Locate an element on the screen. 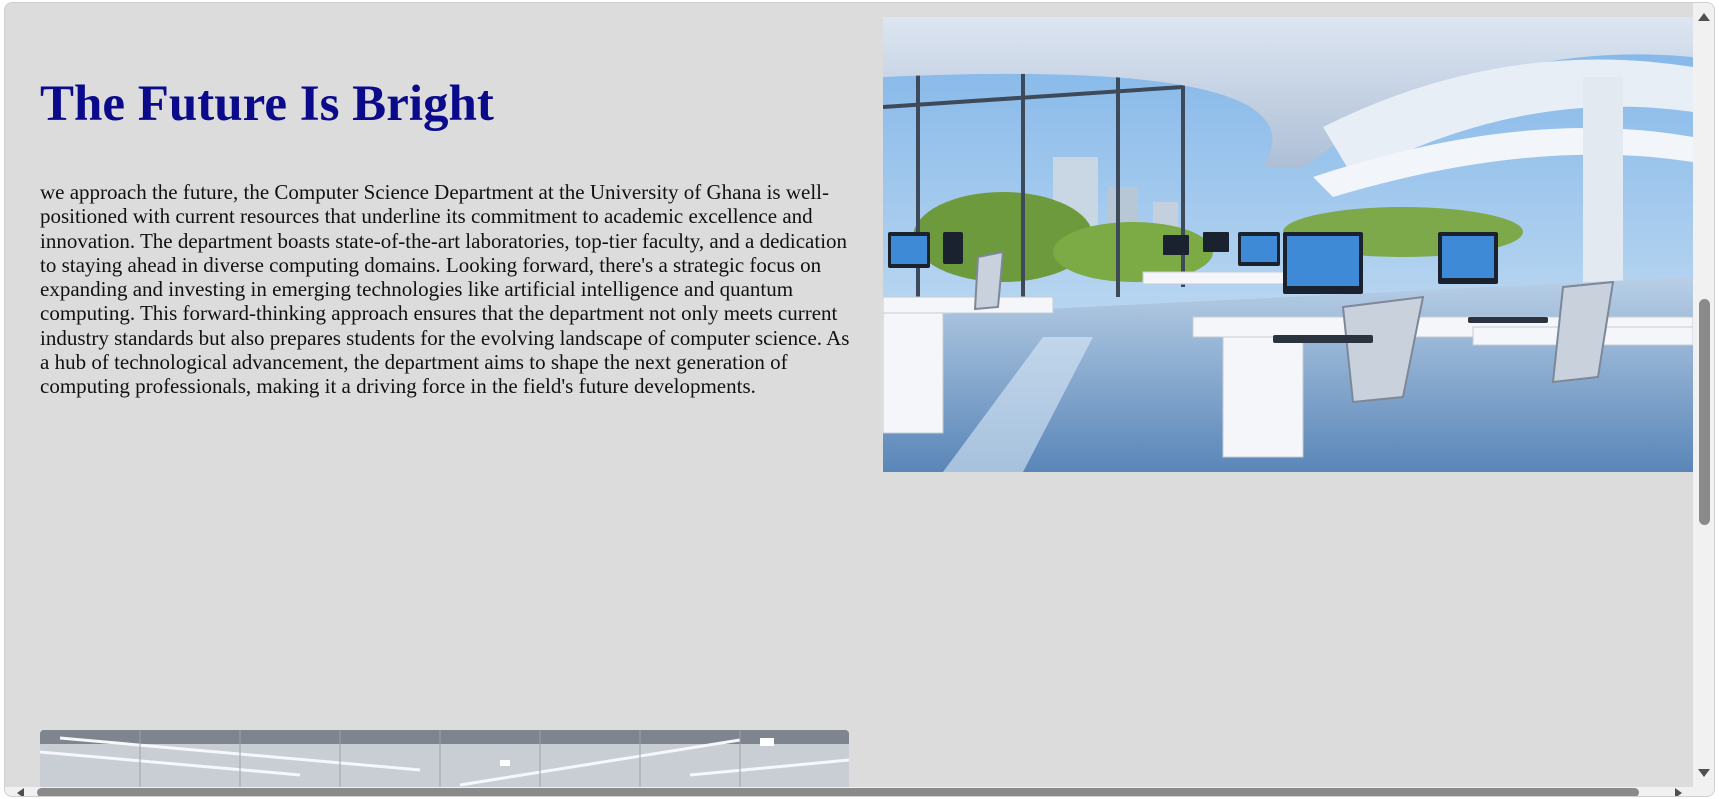  vertical-scroll-thumb is located at coordinates (1704, 412).